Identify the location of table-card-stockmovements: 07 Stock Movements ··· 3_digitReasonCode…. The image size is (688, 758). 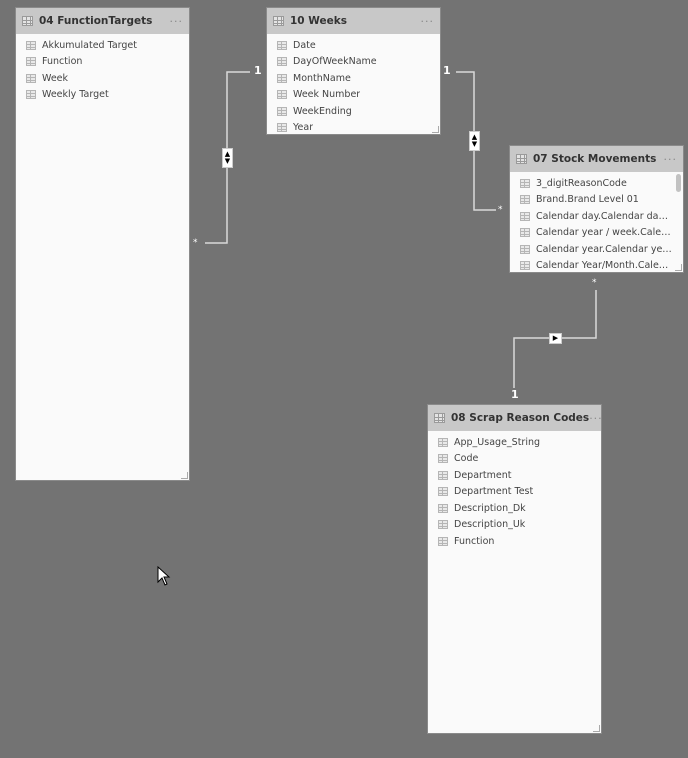
(596, 209).